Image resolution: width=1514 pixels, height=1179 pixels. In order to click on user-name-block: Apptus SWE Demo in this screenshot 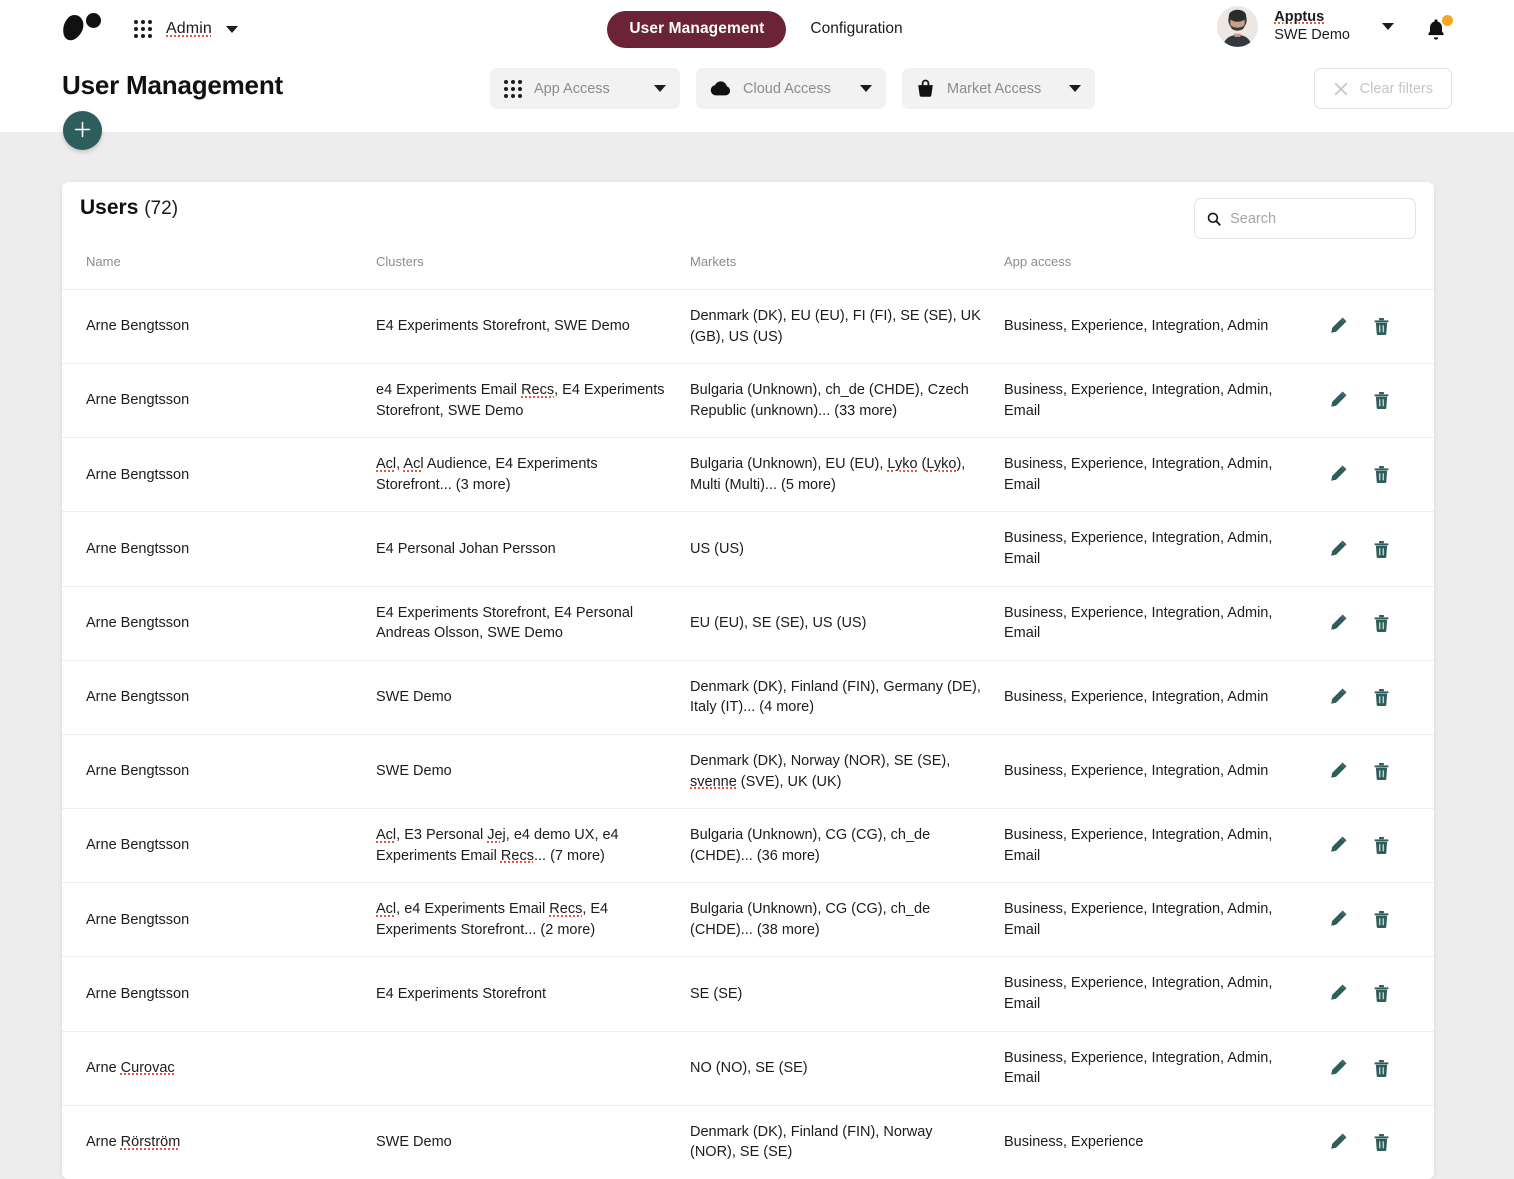, I will do `click(1312, 27)`.